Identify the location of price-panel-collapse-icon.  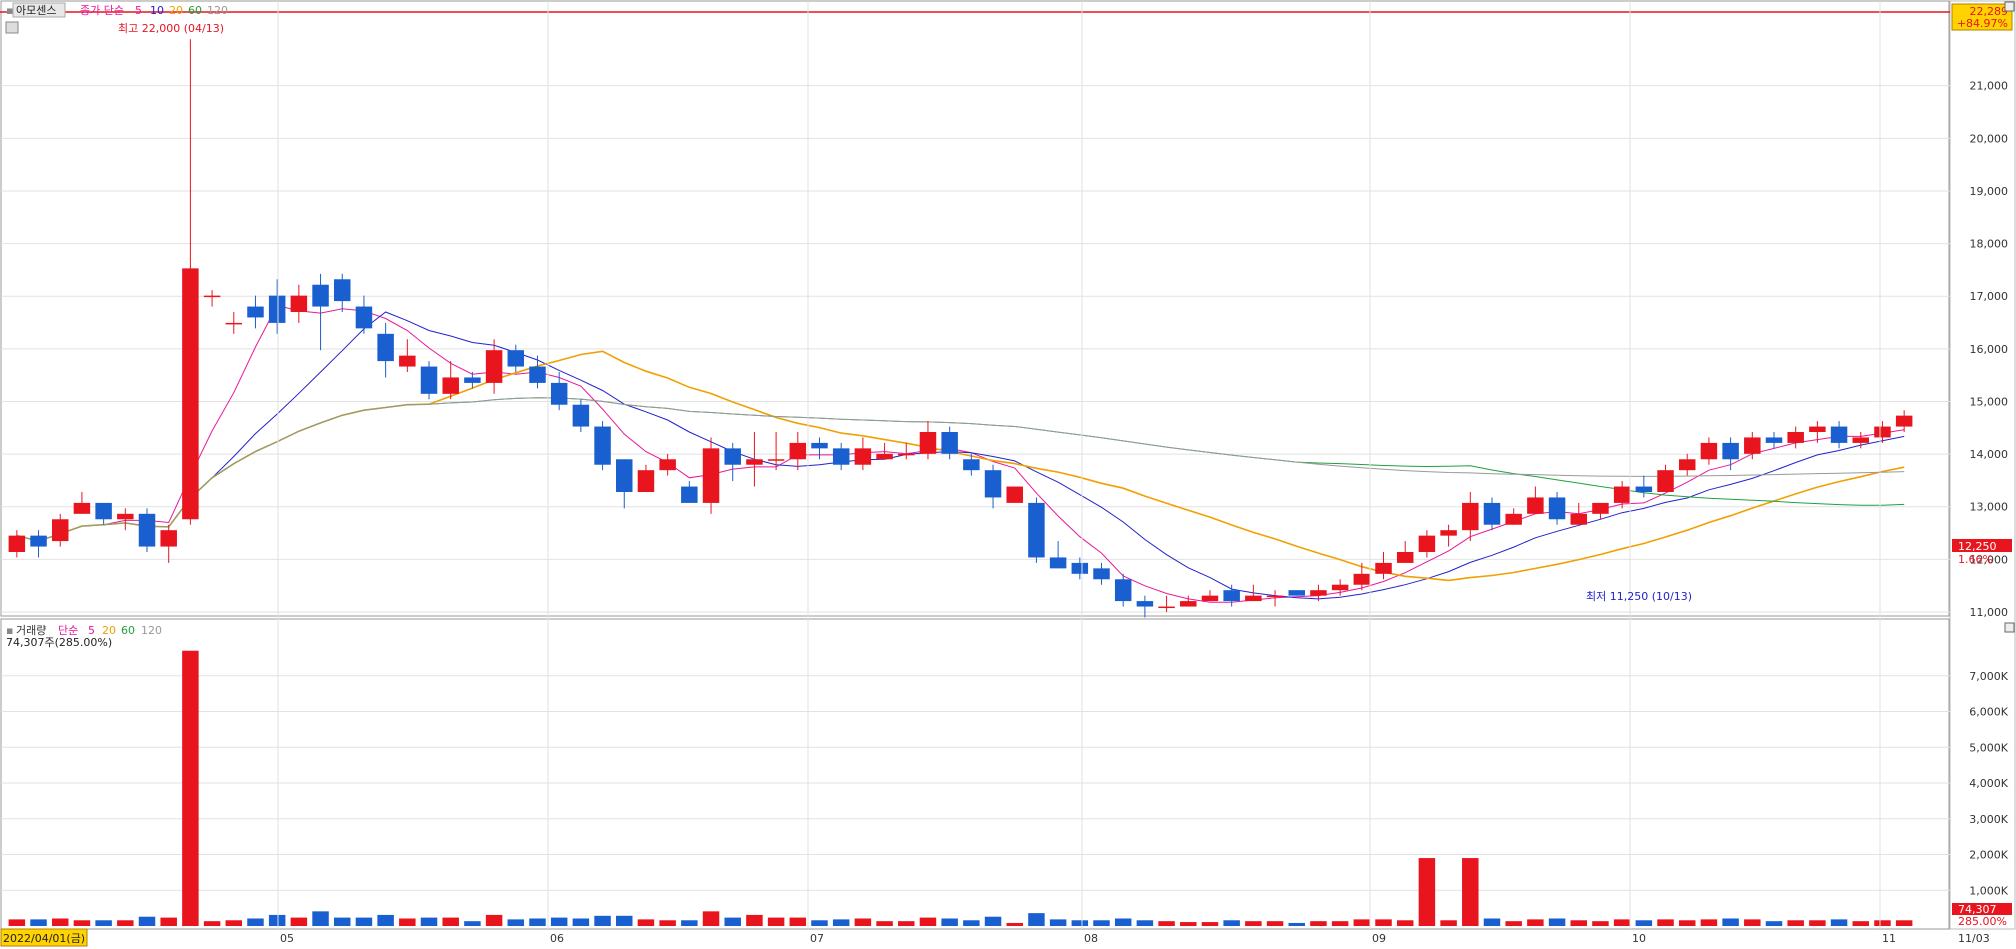
(2009, 6).